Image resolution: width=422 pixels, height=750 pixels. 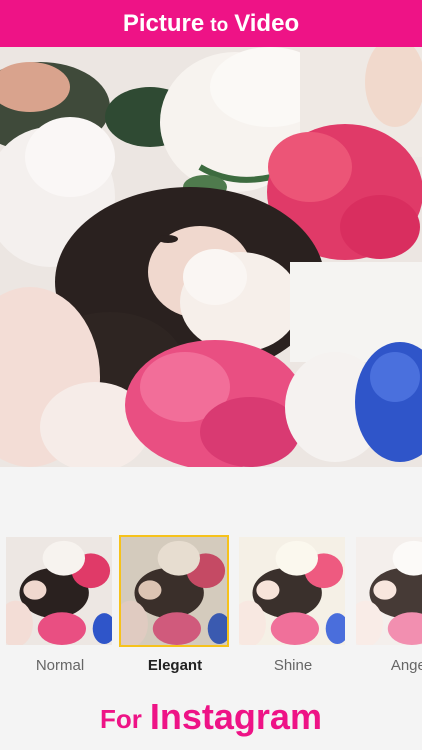 I want to click on tagline-word-2: Instagram, so click(x=235, y=716).